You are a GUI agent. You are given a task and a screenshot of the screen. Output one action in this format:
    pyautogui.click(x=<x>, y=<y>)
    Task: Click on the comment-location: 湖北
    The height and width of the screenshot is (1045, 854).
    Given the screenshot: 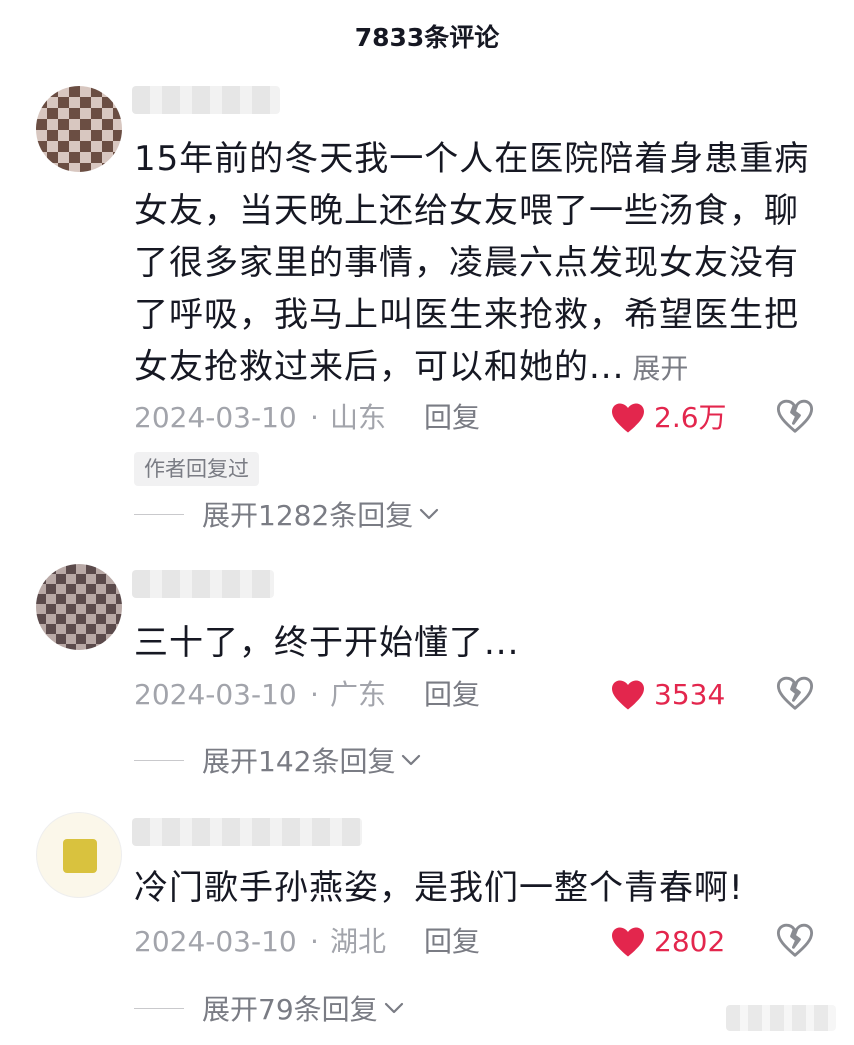 What is the action you would take?
    pyautogui.click(x=358, y=941)
    